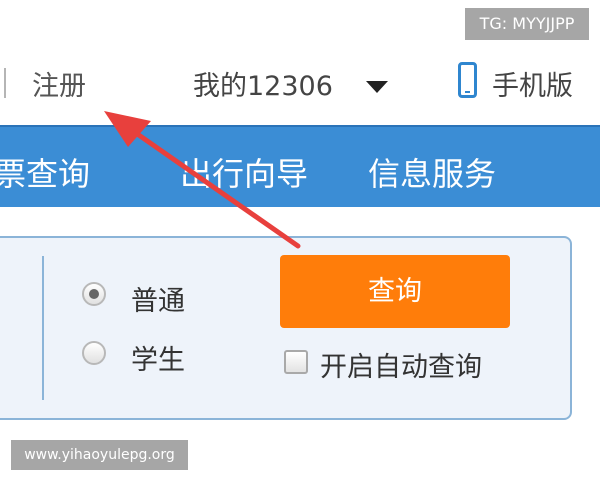  Describe the element at coordinates (94, 294) in the screenshot. I see `ticket-type-normal-radio` at that location.